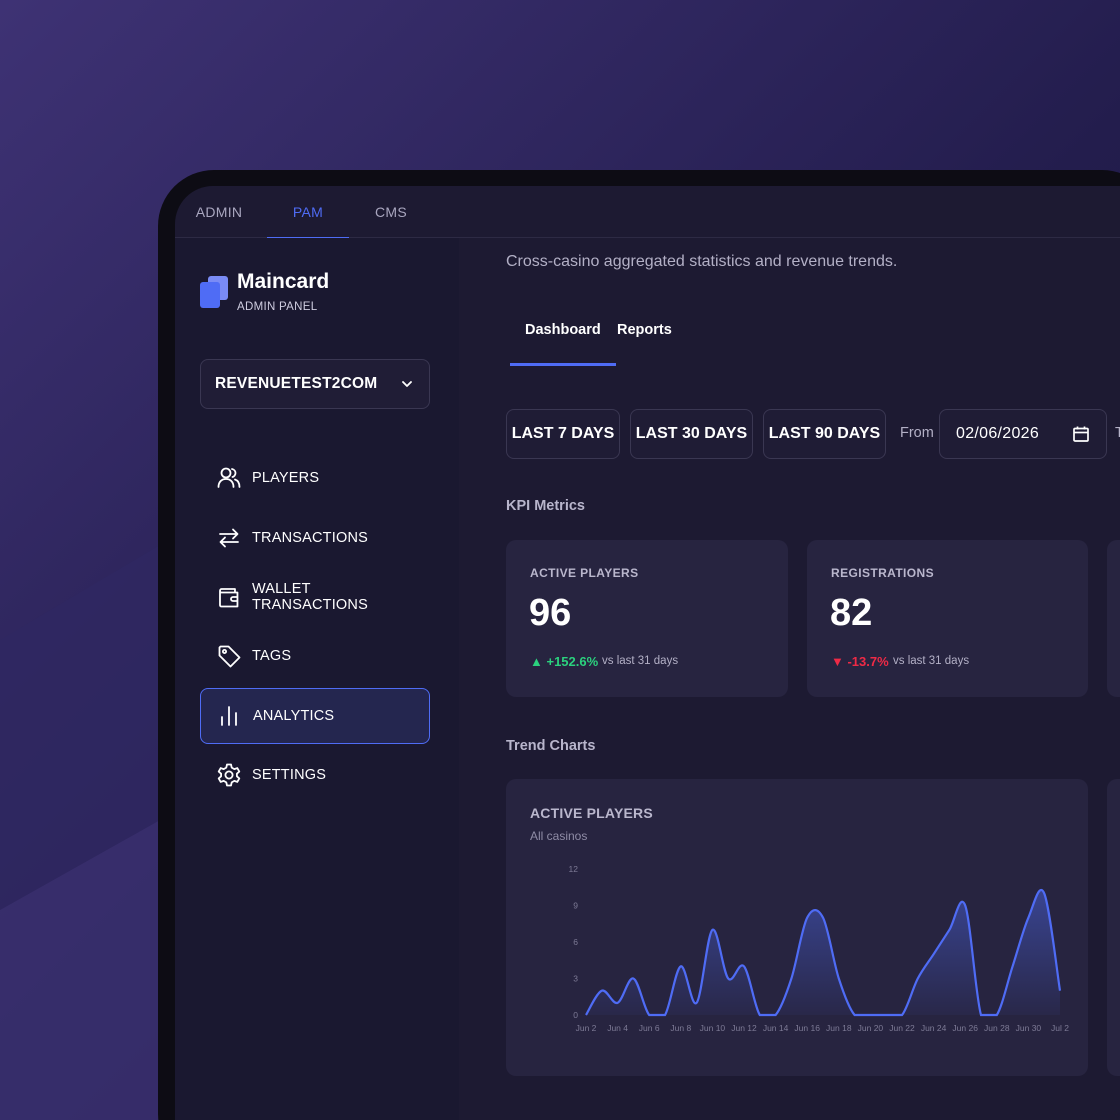 The height and width of the screenshot is (1120, 1120). I want to click on brand-name: Maincard, so click(283, 281).